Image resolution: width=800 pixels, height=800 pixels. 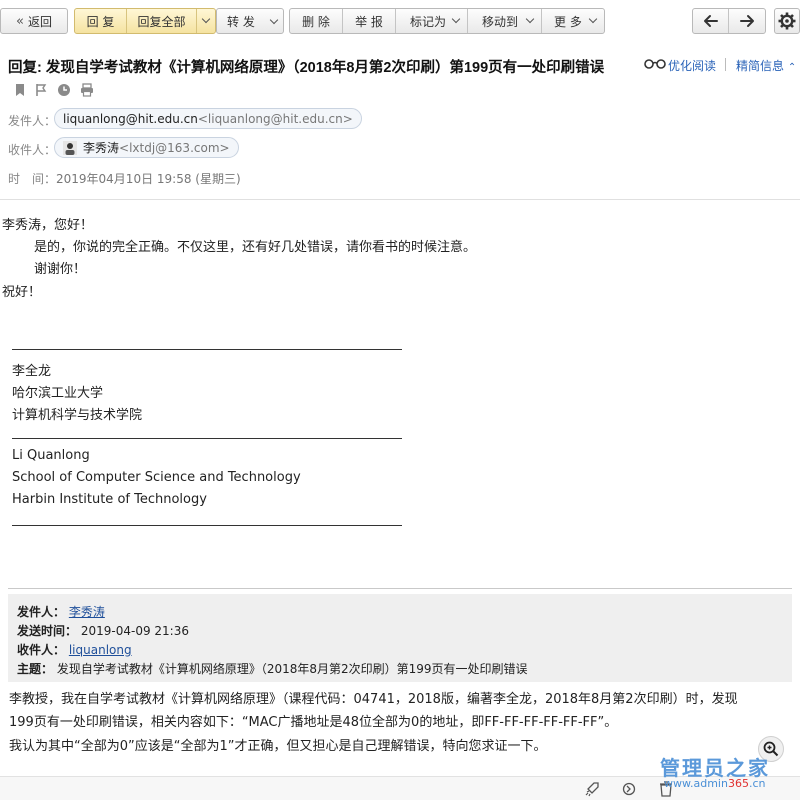 I want to click on brief-info-label: 精简信息, so click(x=760, y=66).